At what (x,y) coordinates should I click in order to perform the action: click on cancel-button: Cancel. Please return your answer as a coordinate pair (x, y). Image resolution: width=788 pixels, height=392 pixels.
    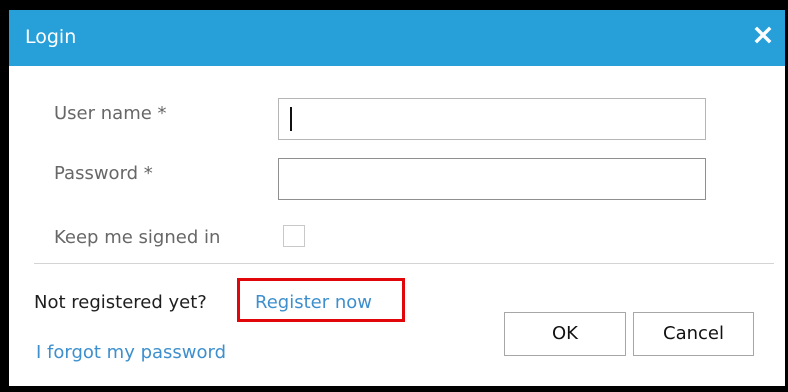
    Looking at the image, I should click on (693, 334).